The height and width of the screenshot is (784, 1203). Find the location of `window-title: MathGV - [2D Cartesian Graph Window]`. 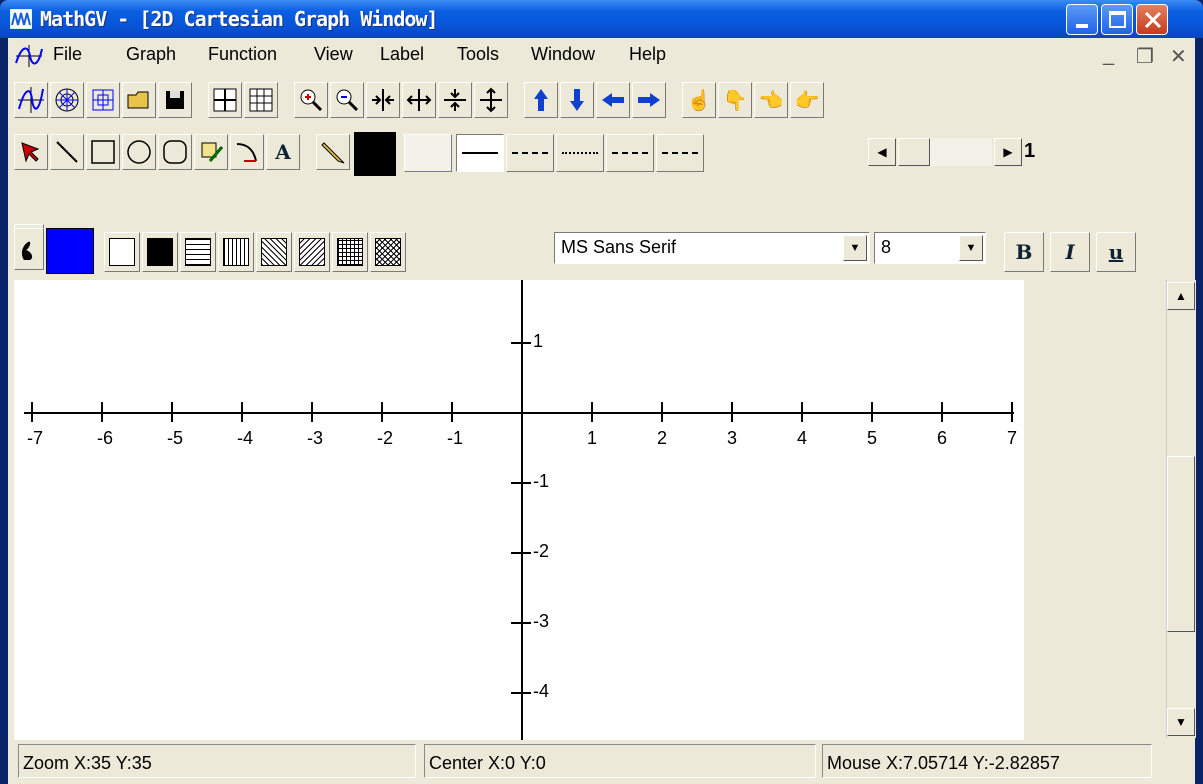

window-title: MathGV - [2D Cartesian Graph Window] is located at coordinates (239, 19).